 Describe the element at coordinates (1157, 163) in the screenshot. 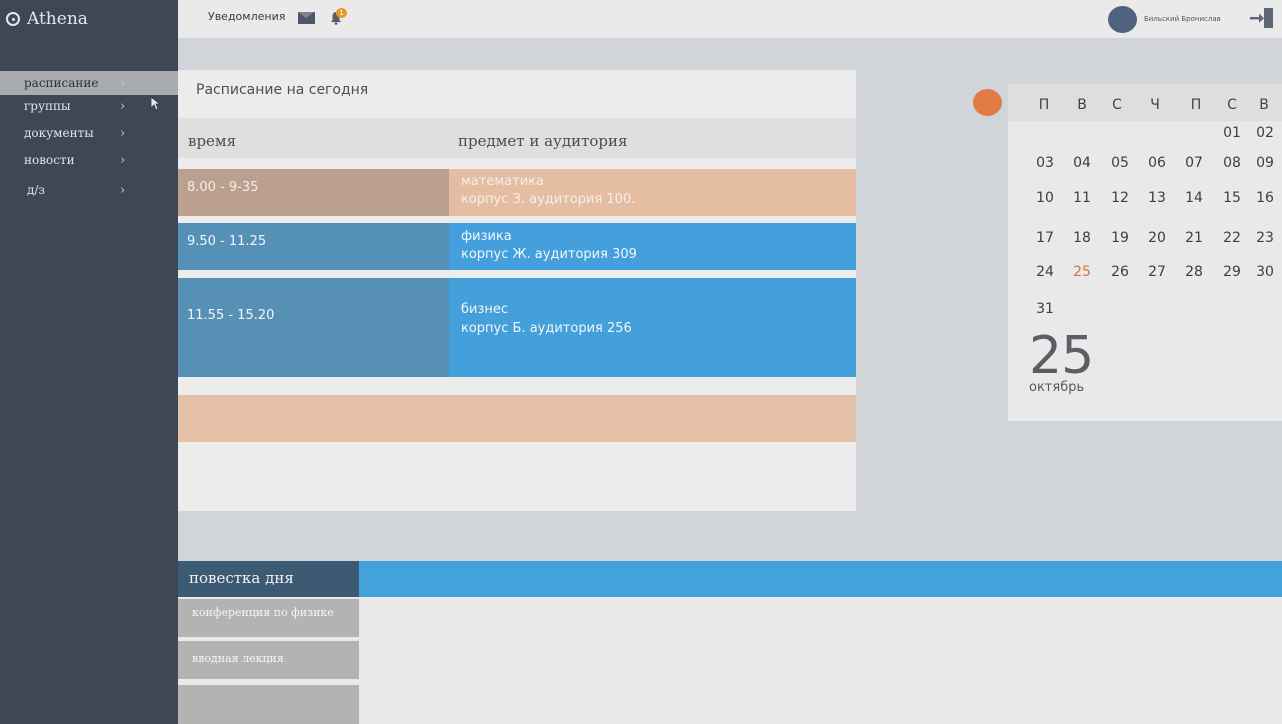

I see `calendar-day: 06` at that location.